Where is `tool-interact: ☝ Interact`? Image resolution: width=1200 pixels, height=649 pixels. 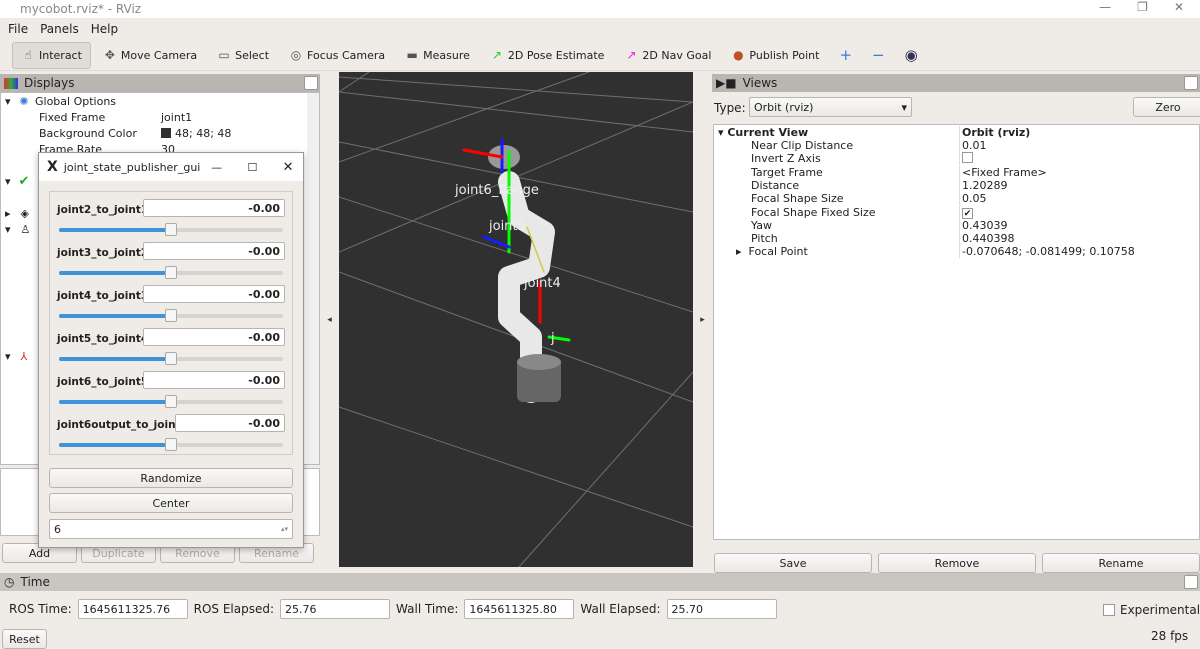 tool-interact: ☝ Interact is located at coordinates (51, 55).